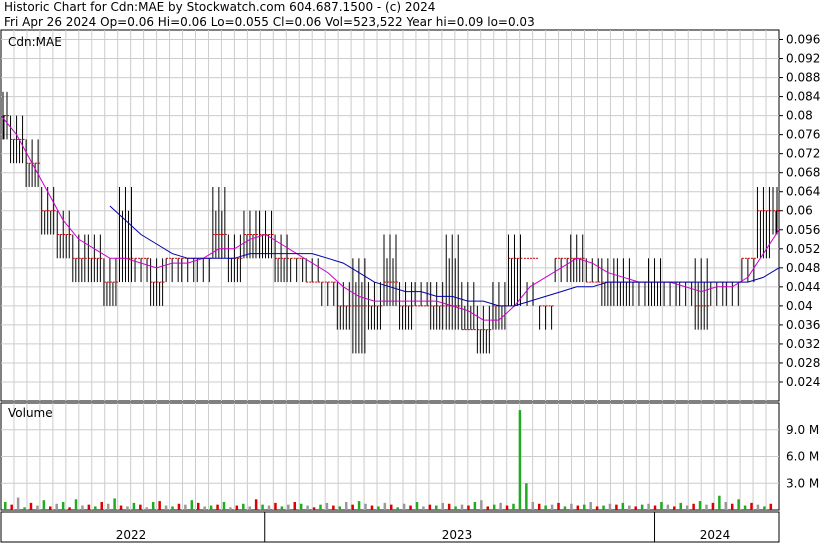  What do you see at coordinates (799, 116) in the screenshot?
I see `price-y-tick-label: 0.08` at bounding box center [799, 116].